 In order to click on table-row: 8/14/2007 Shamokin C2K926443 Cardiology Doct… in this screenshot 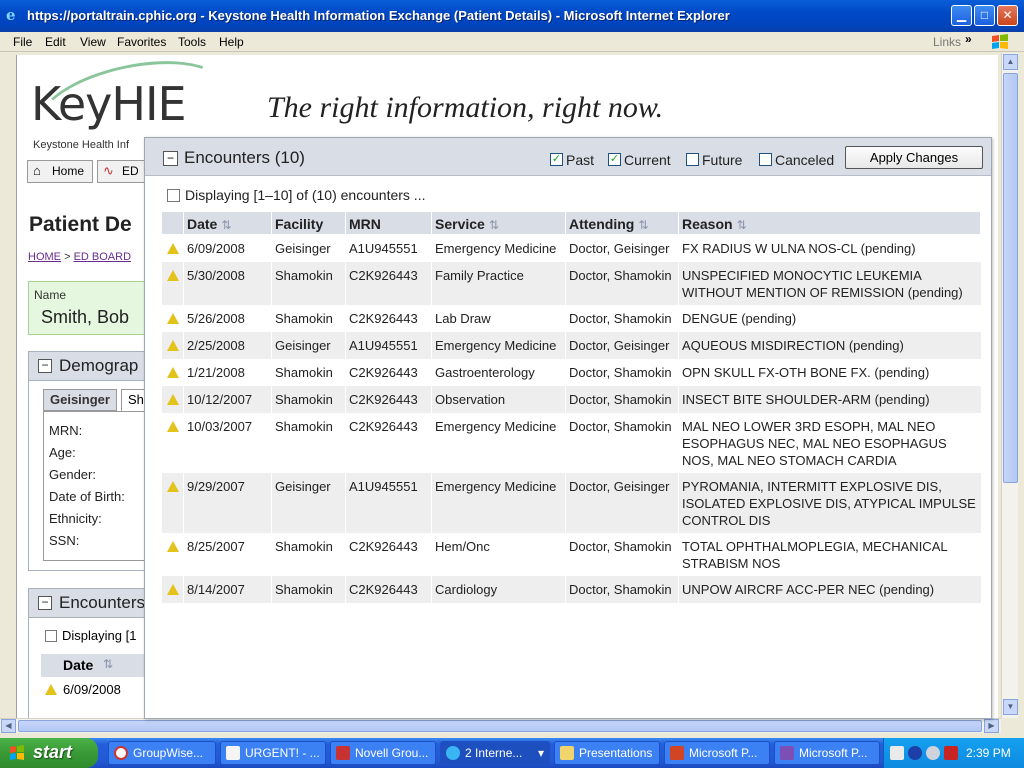, I will do `click(571, 589)`.